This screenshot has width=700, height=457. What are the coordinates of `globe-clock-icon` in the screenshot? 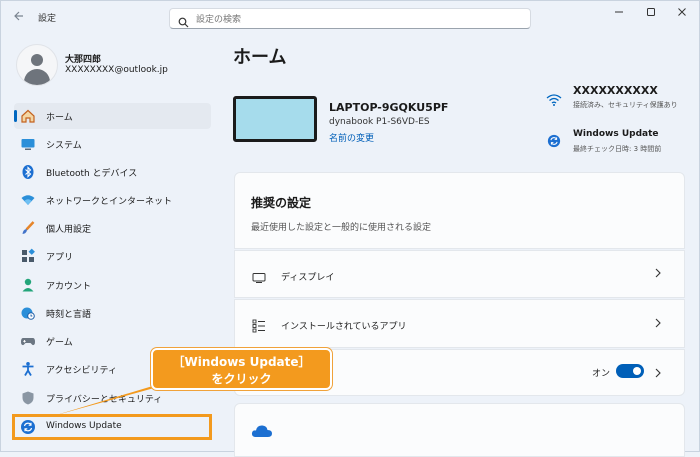 It's located at (28, 313).